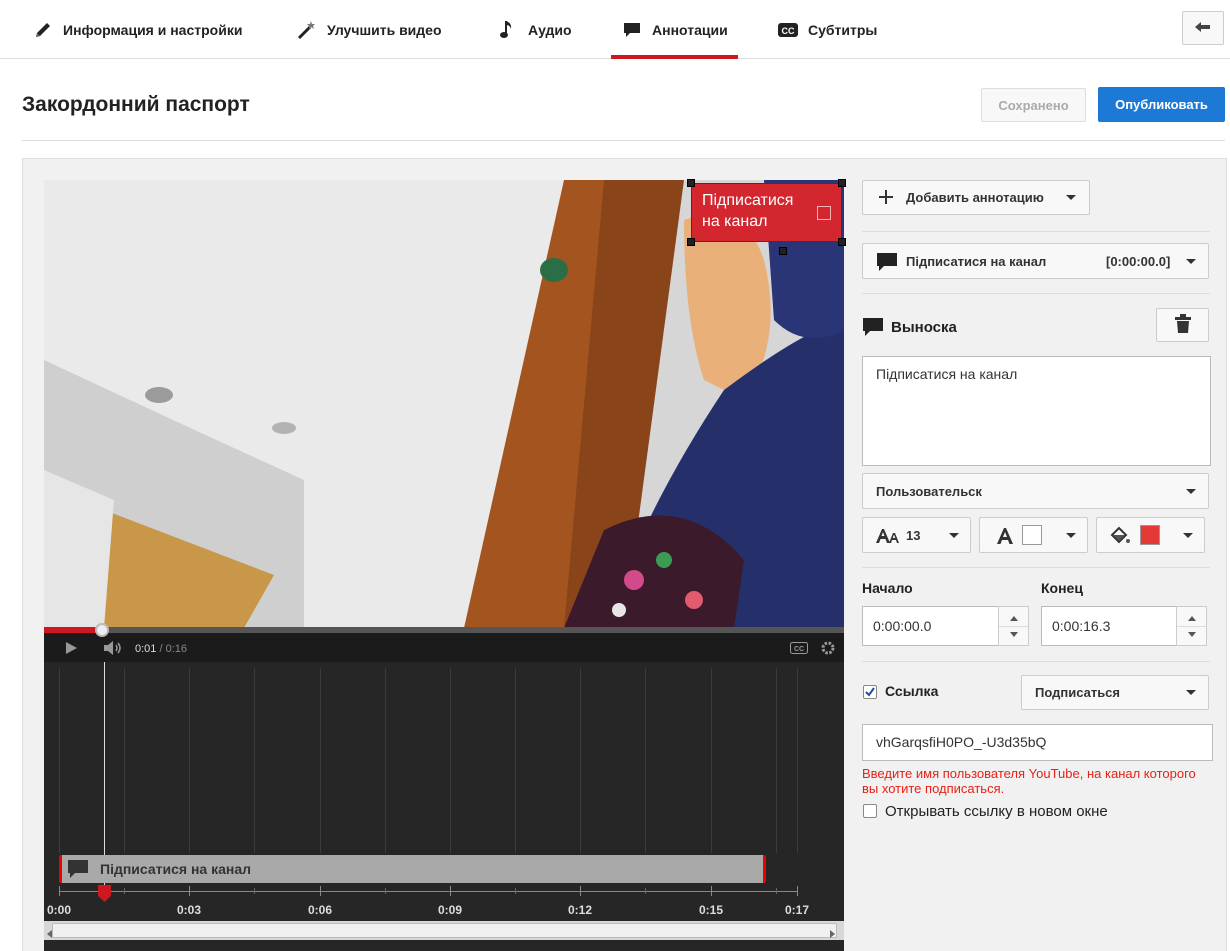  I want to click on volume-icon, so click(113, 649).